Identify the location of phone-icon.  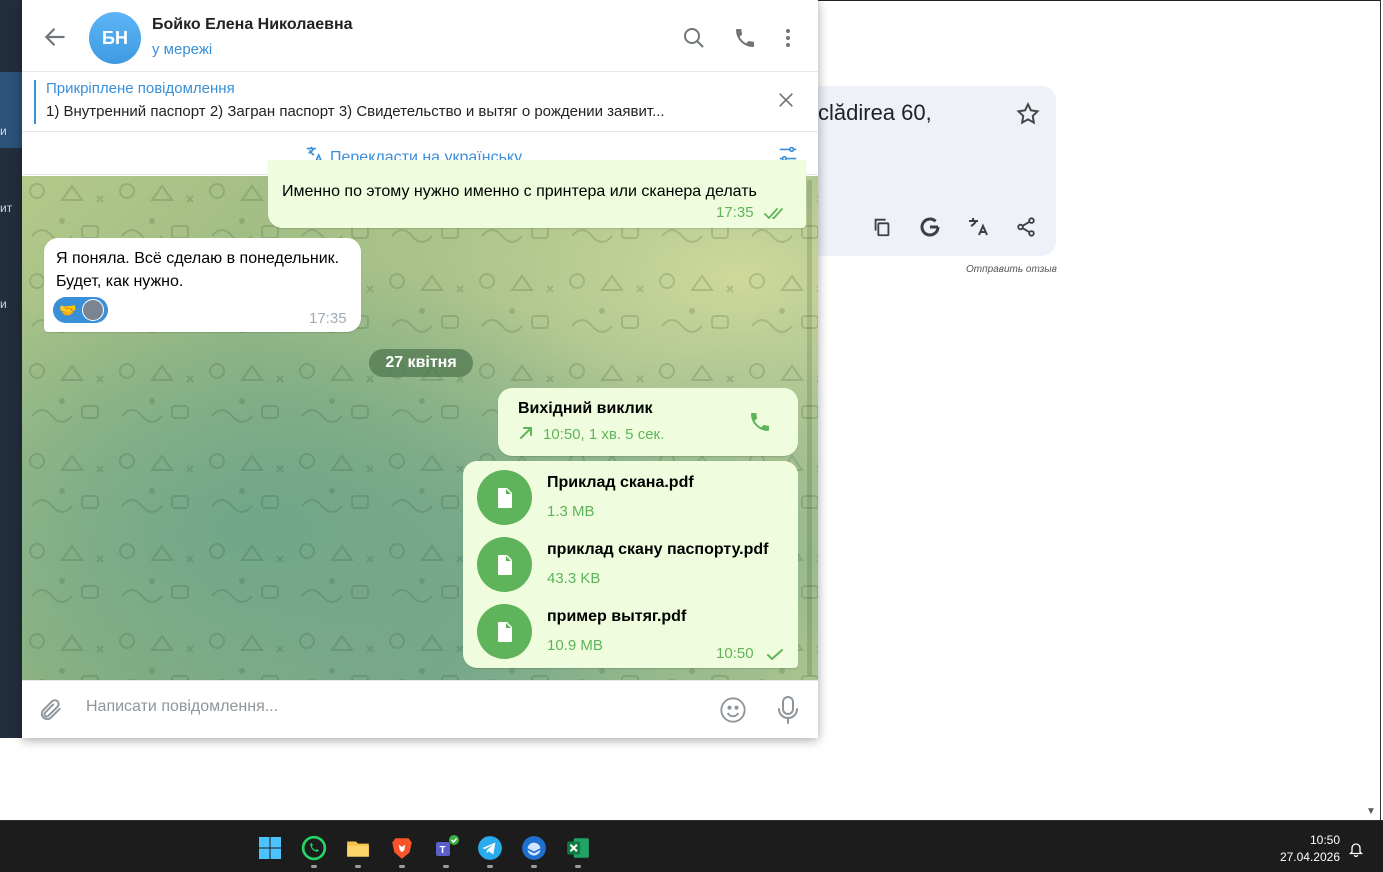
(760, 422).